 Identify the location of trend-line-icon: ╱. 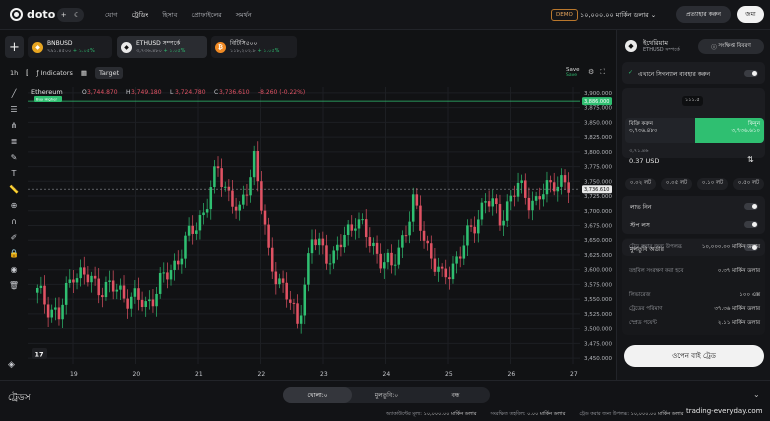
(14, 93).